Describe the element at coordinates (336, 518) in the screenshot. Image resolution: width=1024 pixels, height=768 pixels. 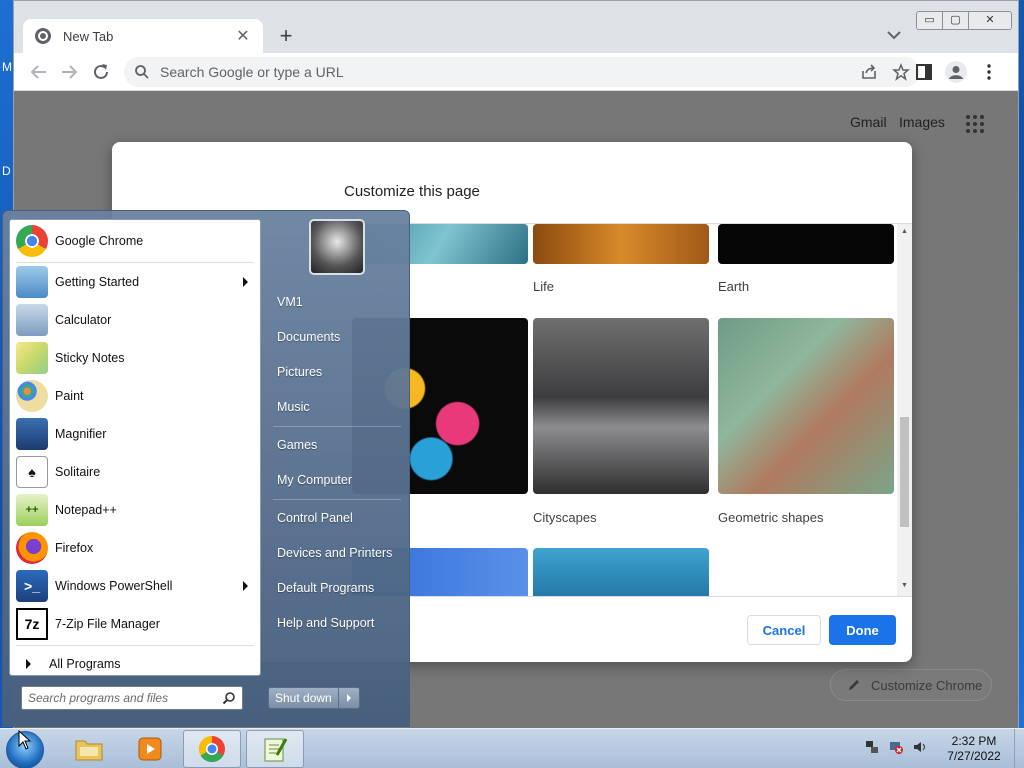
I see `start-link-control-panel: Control Panel` at that location.